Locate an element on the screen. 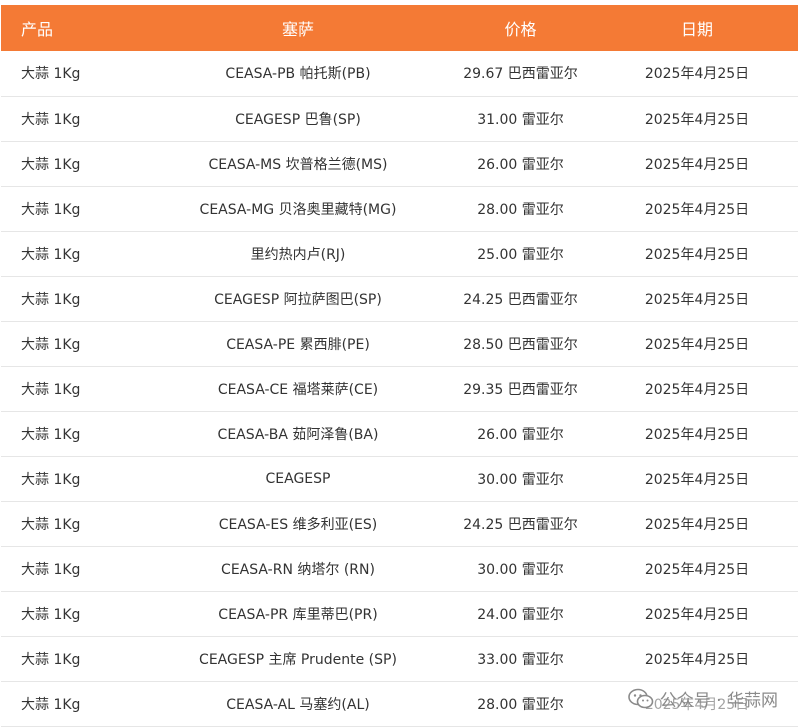 The image size is (800, 727). header-ceasa: 塞萨 is located at coordinates (298, 28).